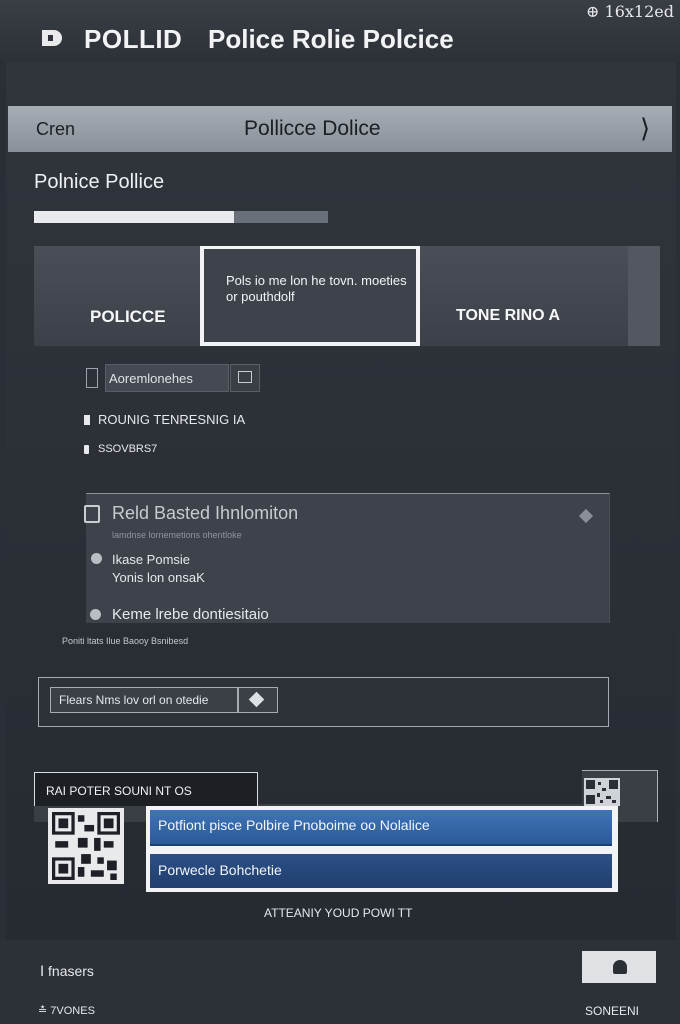 This screenshot has width=680, height=1024. I want to click on radio-option-2-label: Keme lrebe dontiesitaio, so click(190, 614).